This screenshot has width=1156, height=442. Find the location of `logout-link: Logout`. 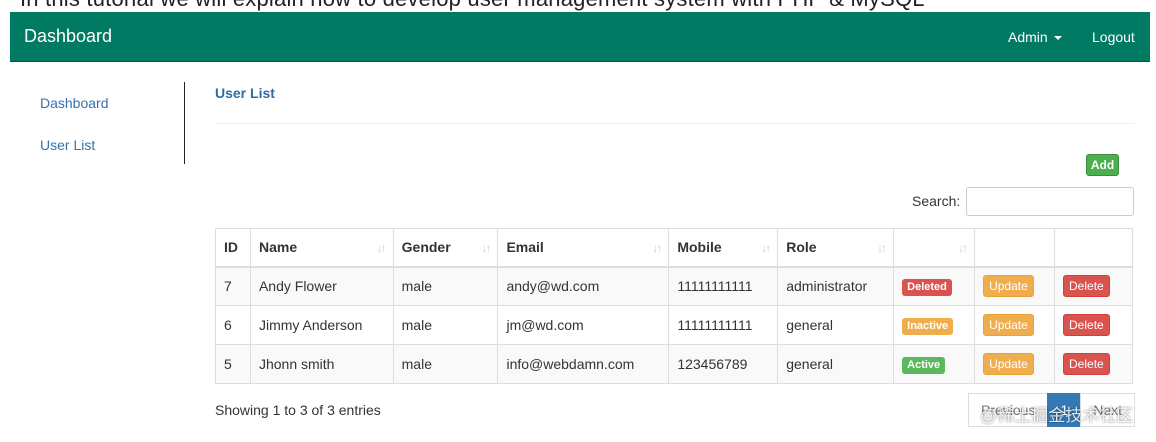

logout-link: Logout is located at coordinates (1113, 37).